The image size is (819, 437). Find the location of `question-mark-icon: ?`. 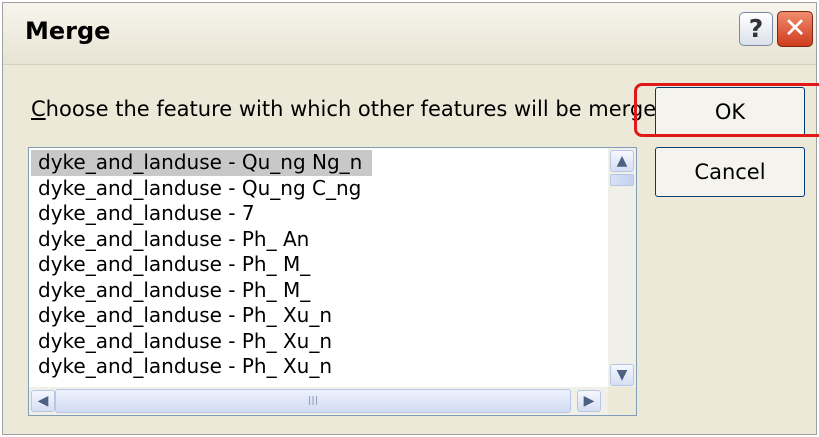

question-mark-icon: ? is located at coordinates (756, 28).